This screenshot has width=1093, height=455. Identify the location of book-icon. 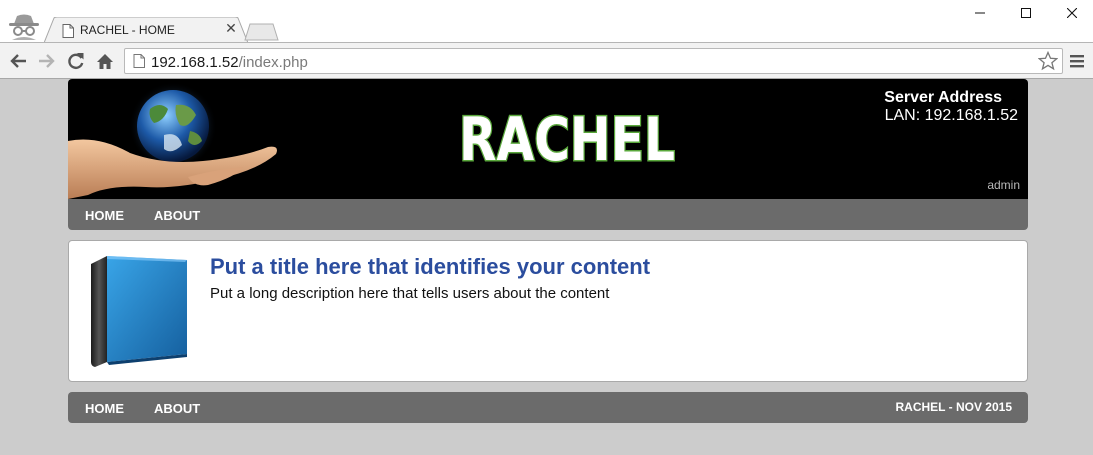
(139, 311).